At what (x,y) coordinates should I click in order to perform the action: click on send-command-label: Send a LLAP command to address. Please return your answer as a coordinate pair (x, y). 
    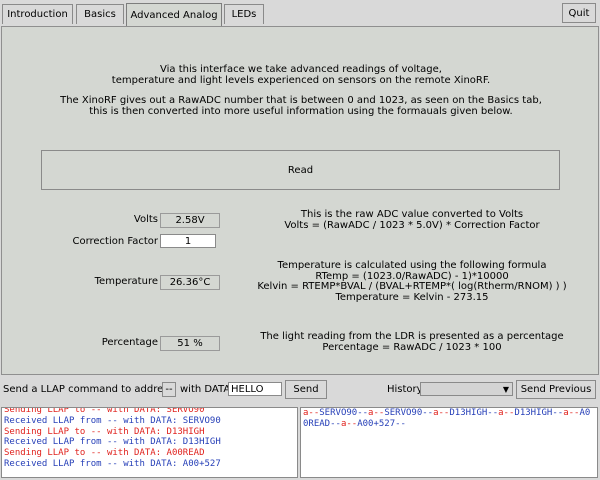
    Looking at the image, I should click on (88, 389).